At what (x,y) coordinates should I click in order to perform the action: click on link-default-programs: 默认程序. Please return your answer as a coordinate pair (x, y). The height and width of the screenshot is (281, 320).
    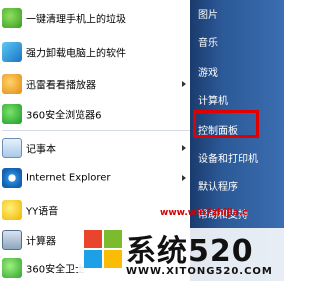
    Looking at the image, I should click on (238, 188).